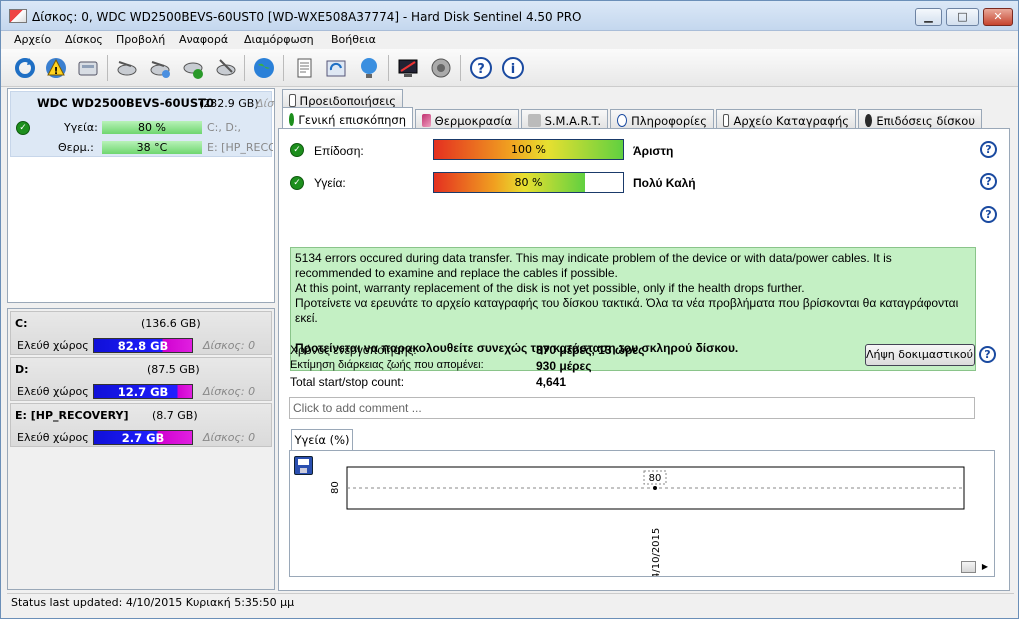 The width and height of the screenshot is (1019, 619). Describe the element at coordinates (726, 120) in the screenshot. I see `document-icon` at that location.